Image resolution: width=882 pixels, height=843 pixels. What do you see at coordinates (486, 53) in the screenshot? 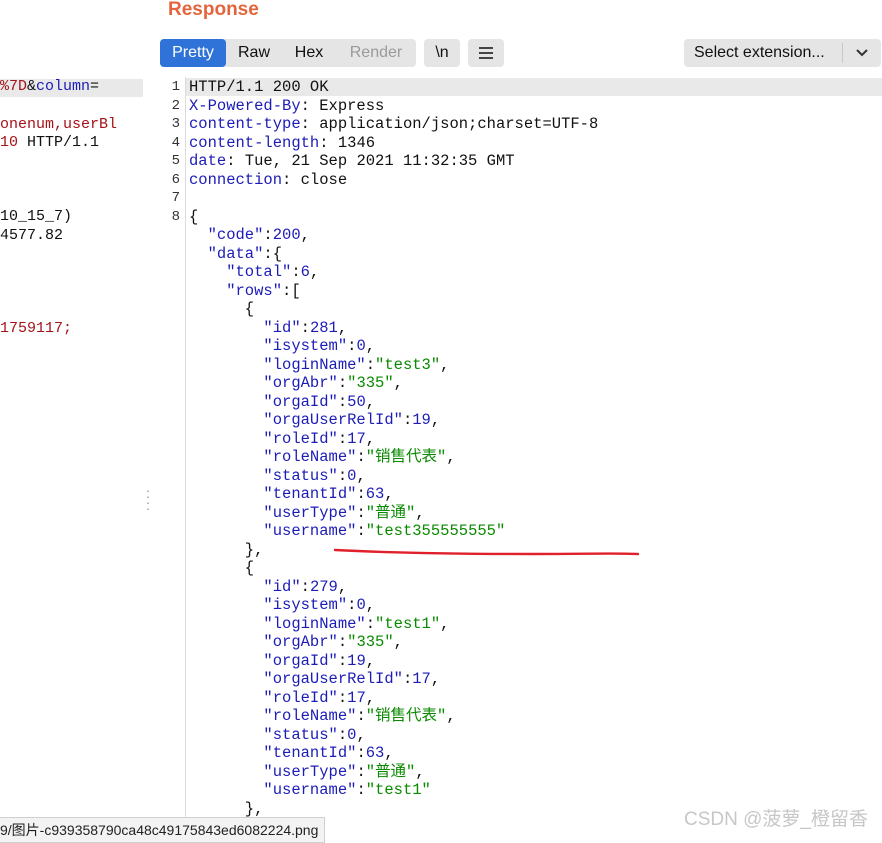
I see `hamburger-menu-icon` at bounding box center [486, 53].